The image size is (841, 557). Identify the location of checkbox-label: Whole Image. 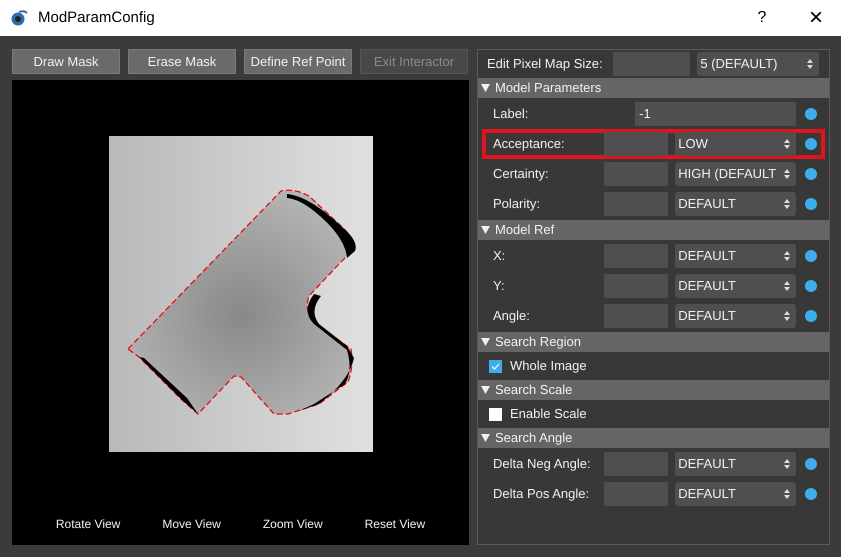
(548, 366).